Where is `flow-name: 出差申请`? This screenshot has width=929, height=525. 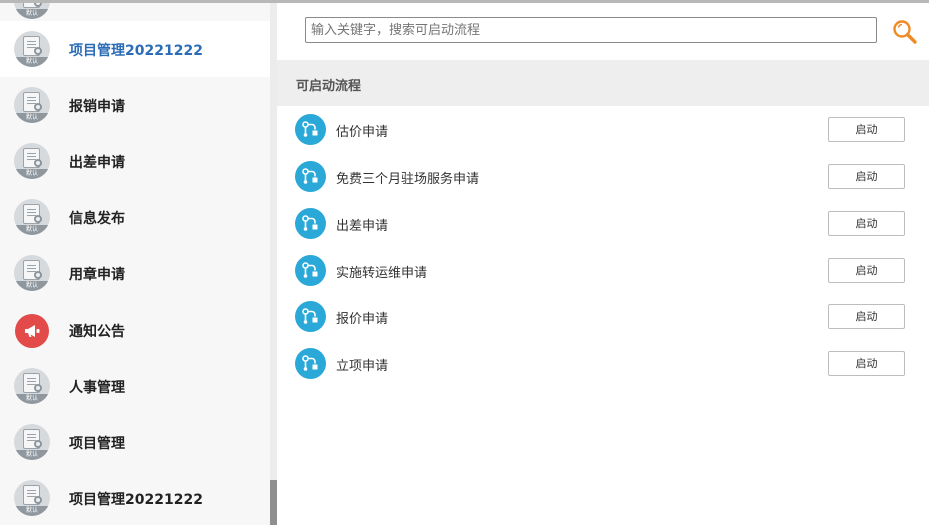 flow-name: 出差申请 is located at coordinates (362, 226).